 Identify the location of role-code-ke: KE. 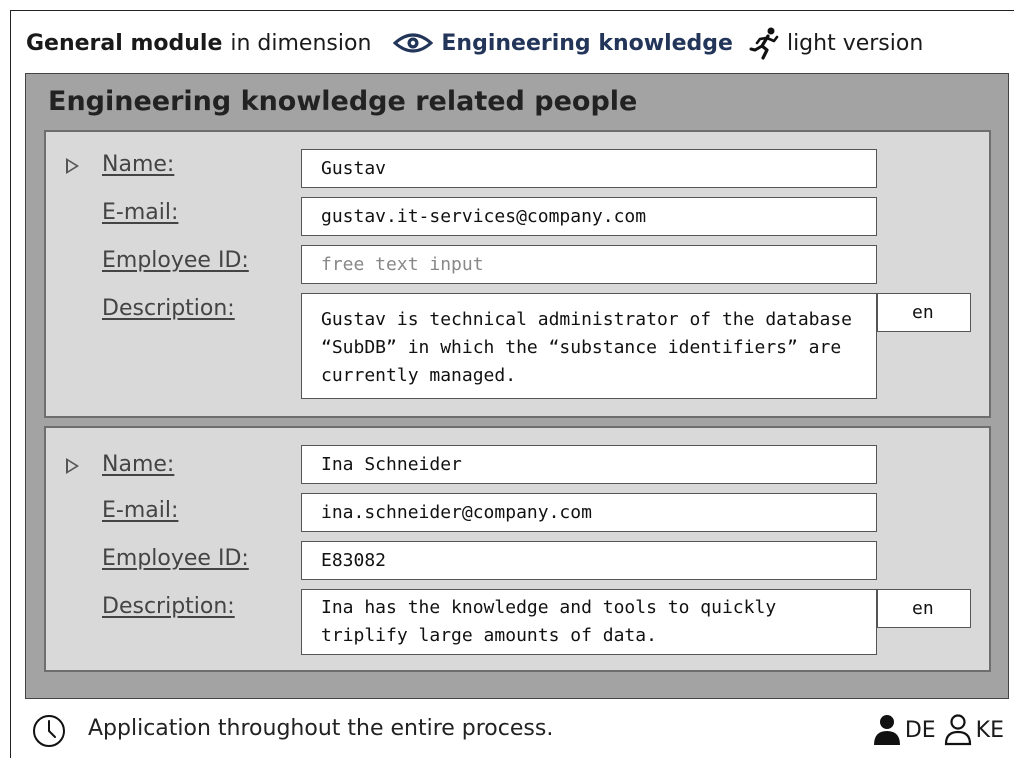
(989, 730).